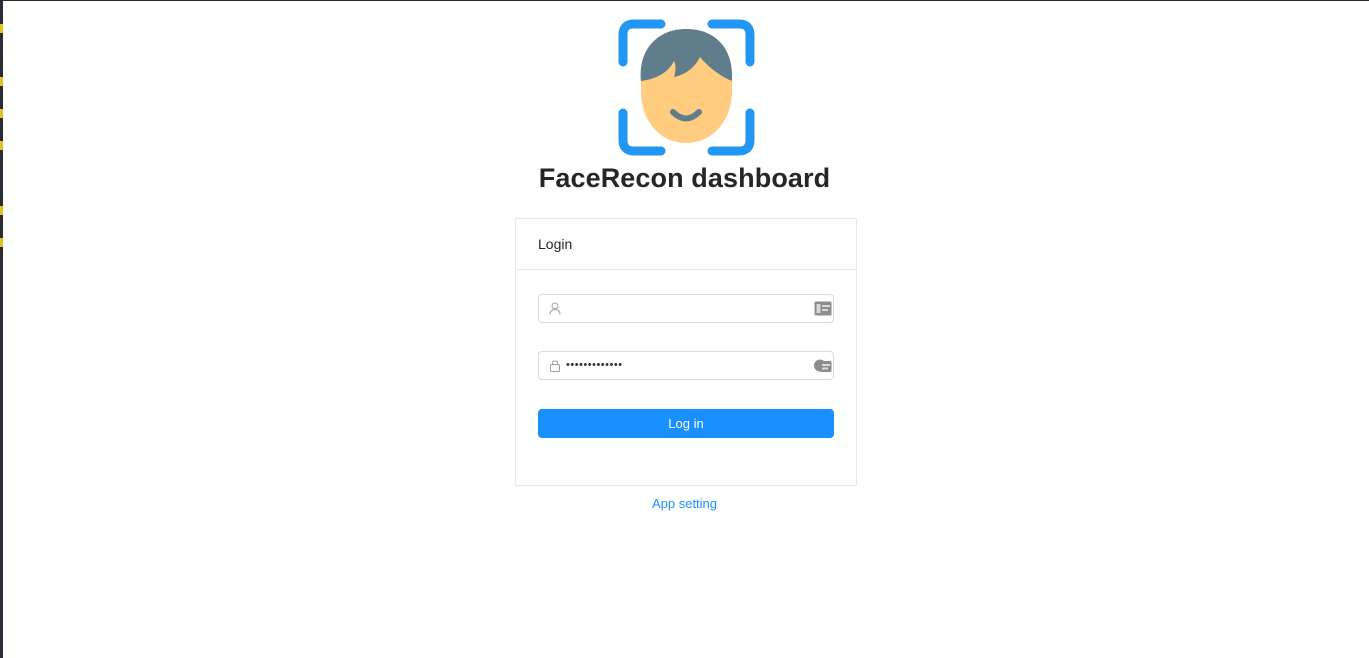 The width and height of the screenshot is (1369, 658). I want to click on page-title: FaceRecon dashboard, so click(684, 178).